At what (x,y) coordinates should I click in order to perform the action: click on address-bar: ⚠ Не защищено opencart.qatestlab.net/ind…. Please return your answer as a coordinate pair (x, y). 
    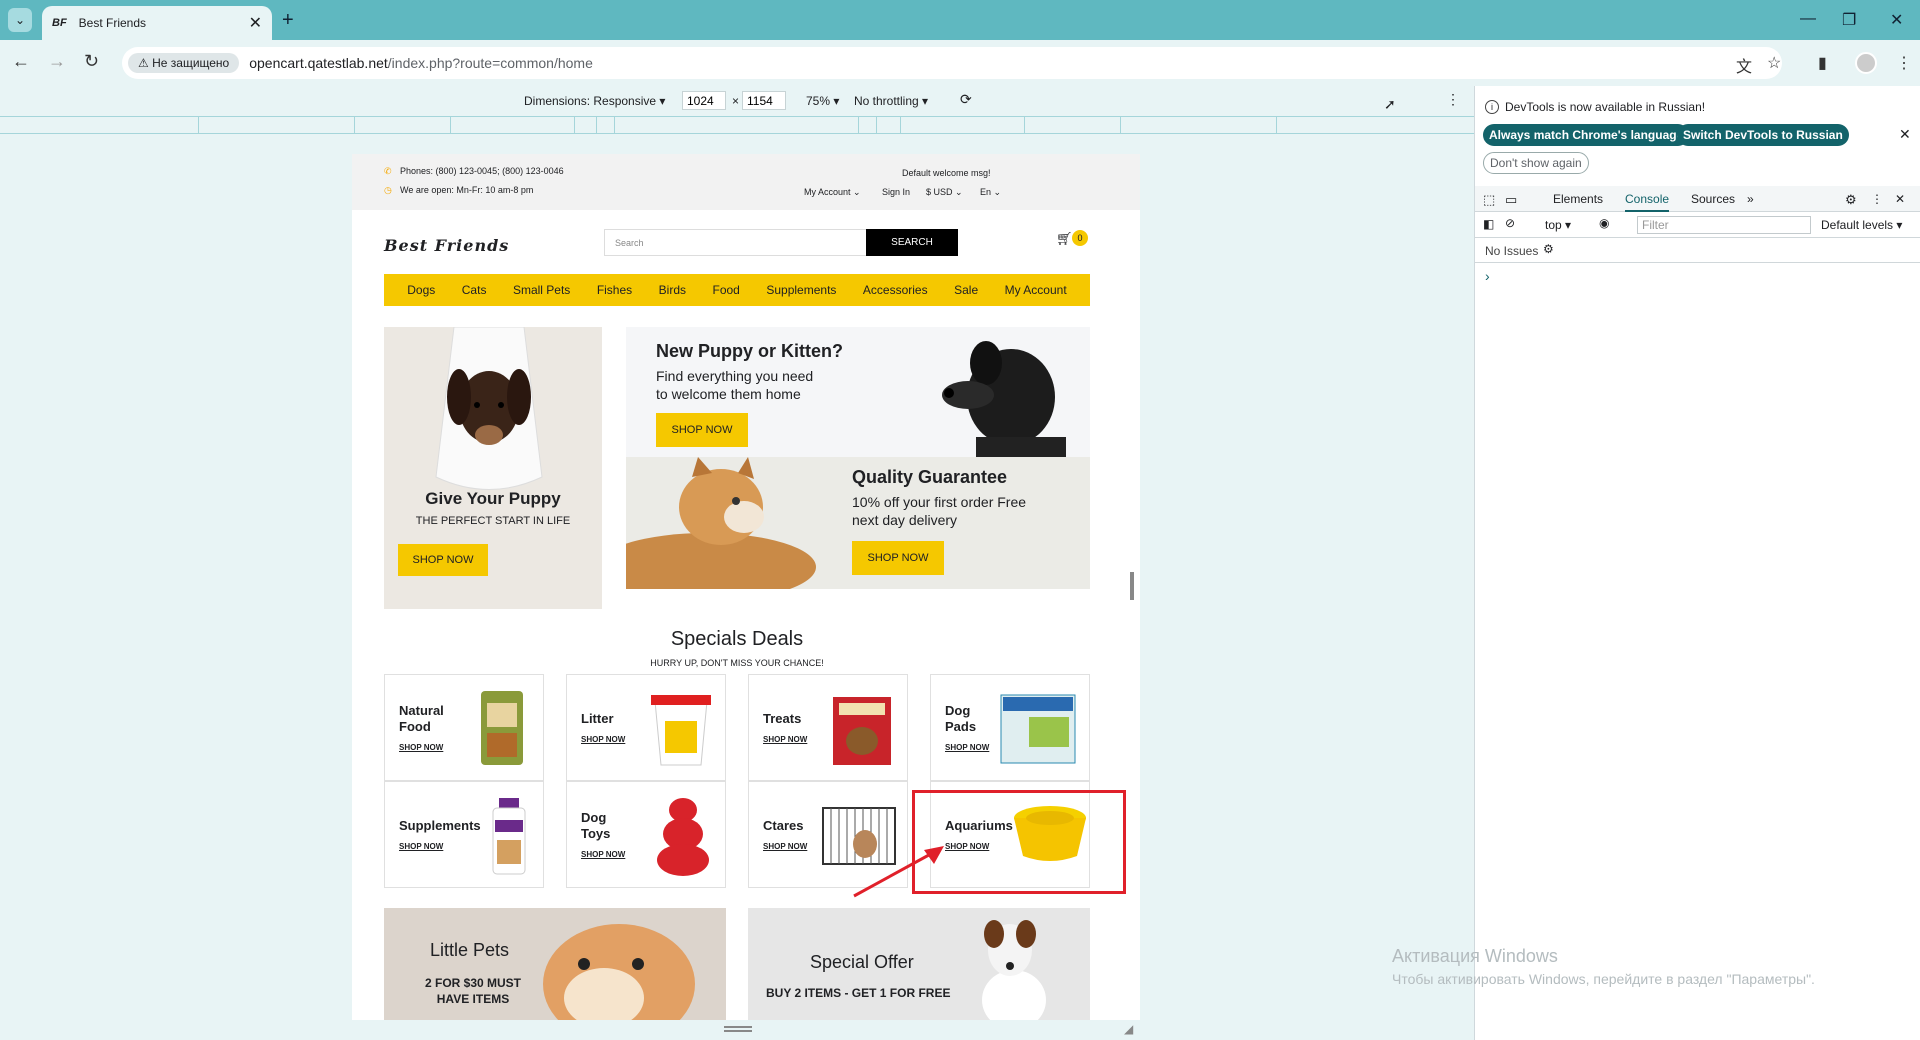
    Looking at the image, I should click on (952, 63).